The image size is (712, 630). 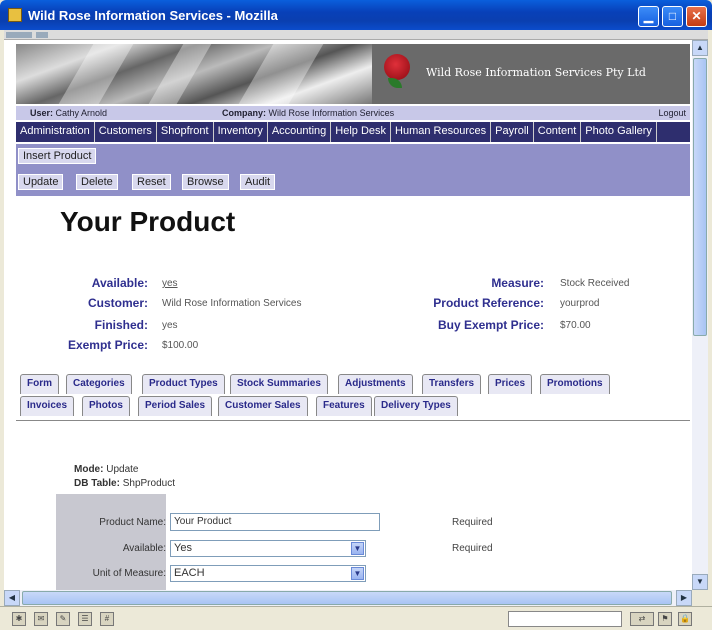 What do you see at coordinates (268, 548) in the screenshot?
I see `available-select: Yes ▼` at bounding box center [268, 548].